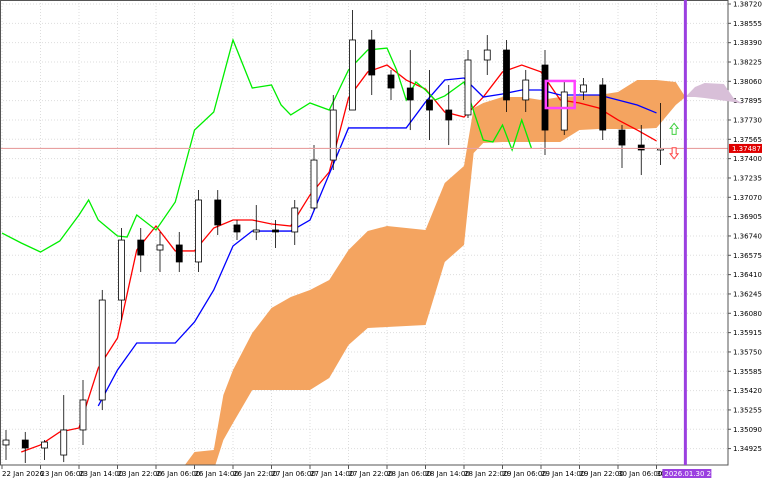 The image size is (768, 480). I want to click on price-tick-label: 1.38720, so click(747, 5).